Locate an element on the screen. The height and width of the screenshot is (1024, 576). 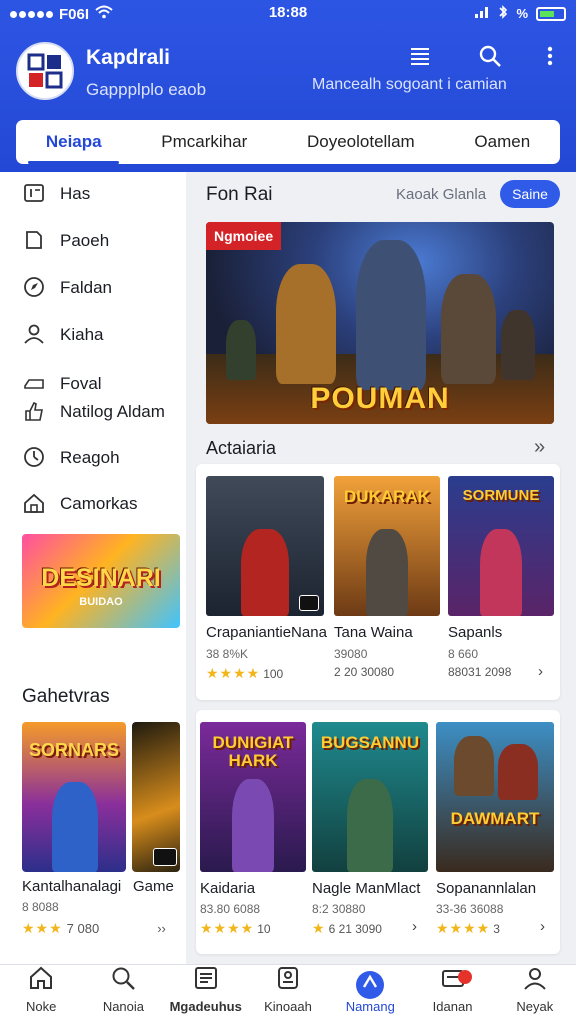
game-card: DUKARAK Tana Waina 39080 2 20 30080 is located at coordinates (387, 583).